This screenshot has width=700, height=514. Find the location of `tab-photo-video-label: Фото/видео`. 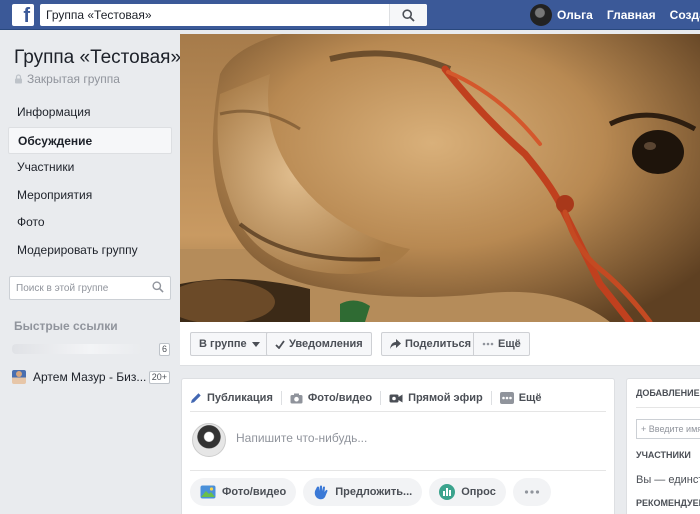

tab-photo-video-label: Фото/видео is located at coordinates (340, 398).